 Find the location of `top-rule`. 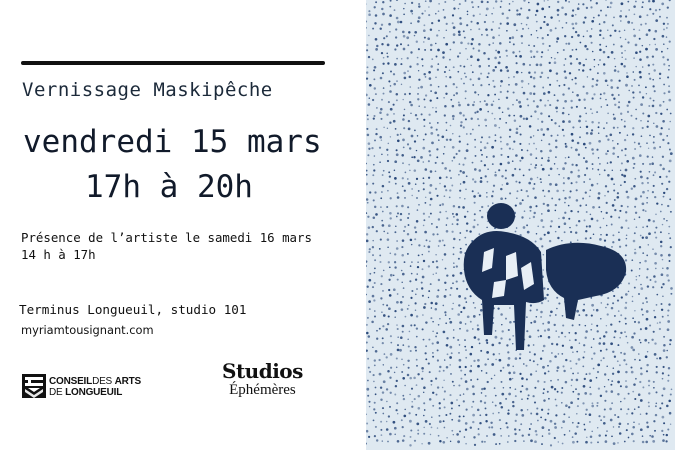

top-rule is located at coordinates (173, 63).